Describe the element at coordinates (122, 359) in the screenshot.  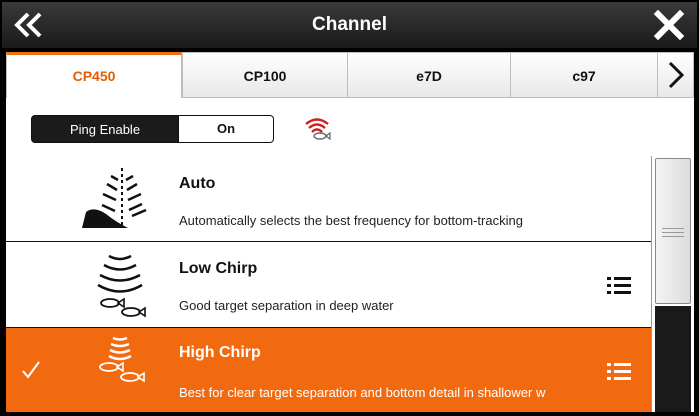
I see `high-chirp-icon` at that location.